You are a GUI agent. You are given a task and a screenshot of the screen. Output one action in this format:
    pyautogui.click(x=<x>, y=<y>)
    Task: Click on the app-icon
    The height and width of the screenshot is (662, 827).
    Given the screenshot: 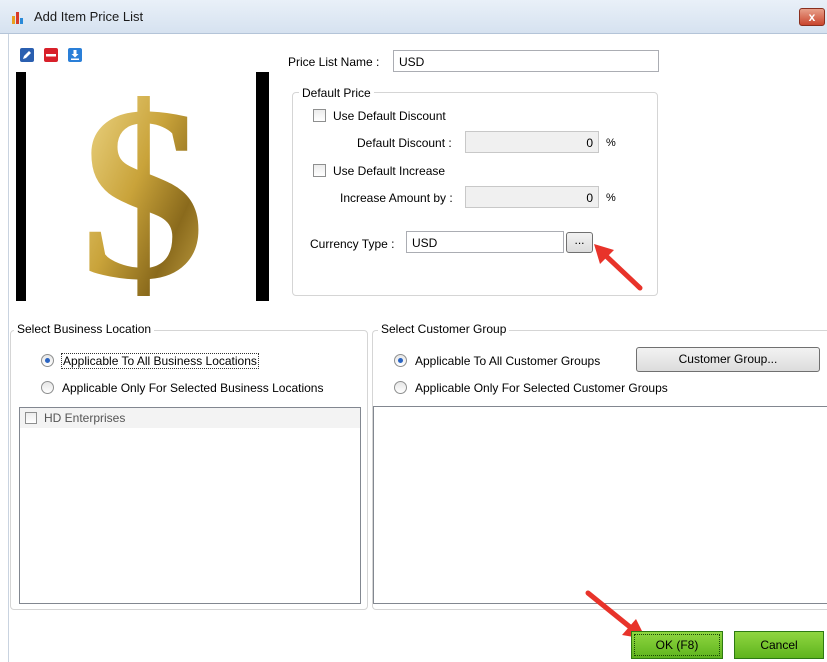 What is the action you would take?
    pyautogui.click(x=19, y=17)
    